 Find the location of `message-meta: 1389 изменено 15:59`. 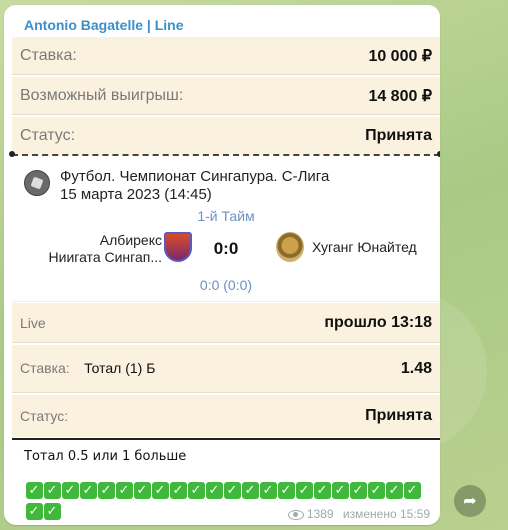

message-meta: 1389 изменено 15:59 is located at coordinates (358, 514).